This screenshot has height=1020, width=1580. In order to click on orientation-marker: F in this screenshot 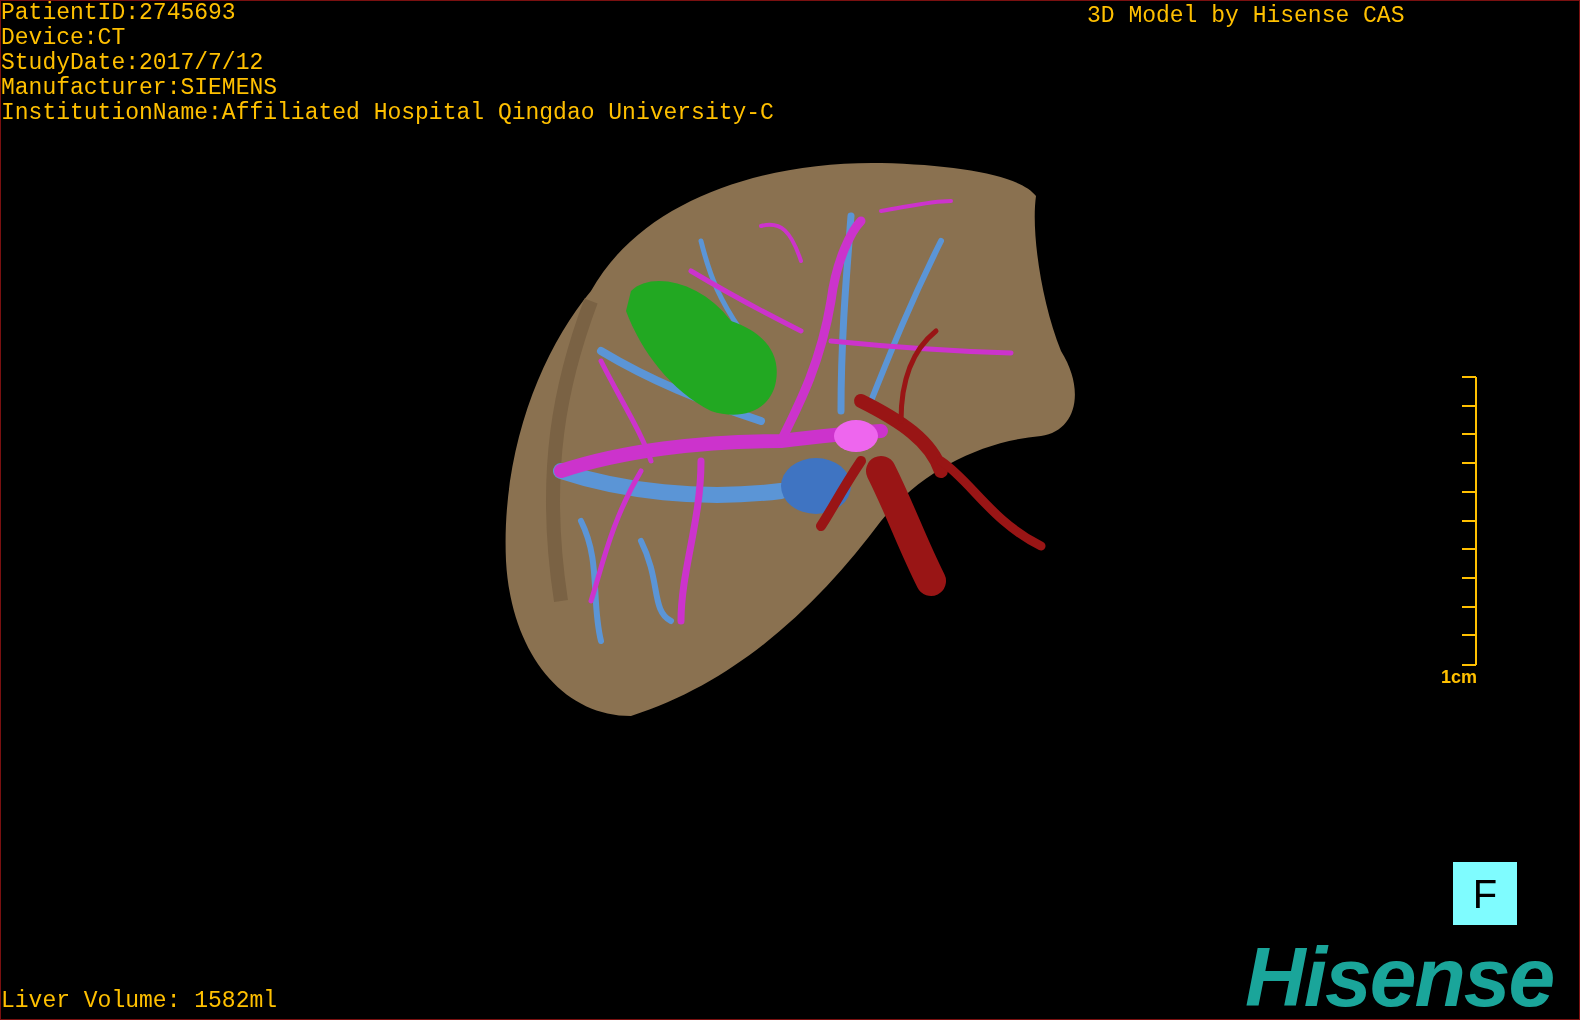, I will do `click(1485, 893)`.